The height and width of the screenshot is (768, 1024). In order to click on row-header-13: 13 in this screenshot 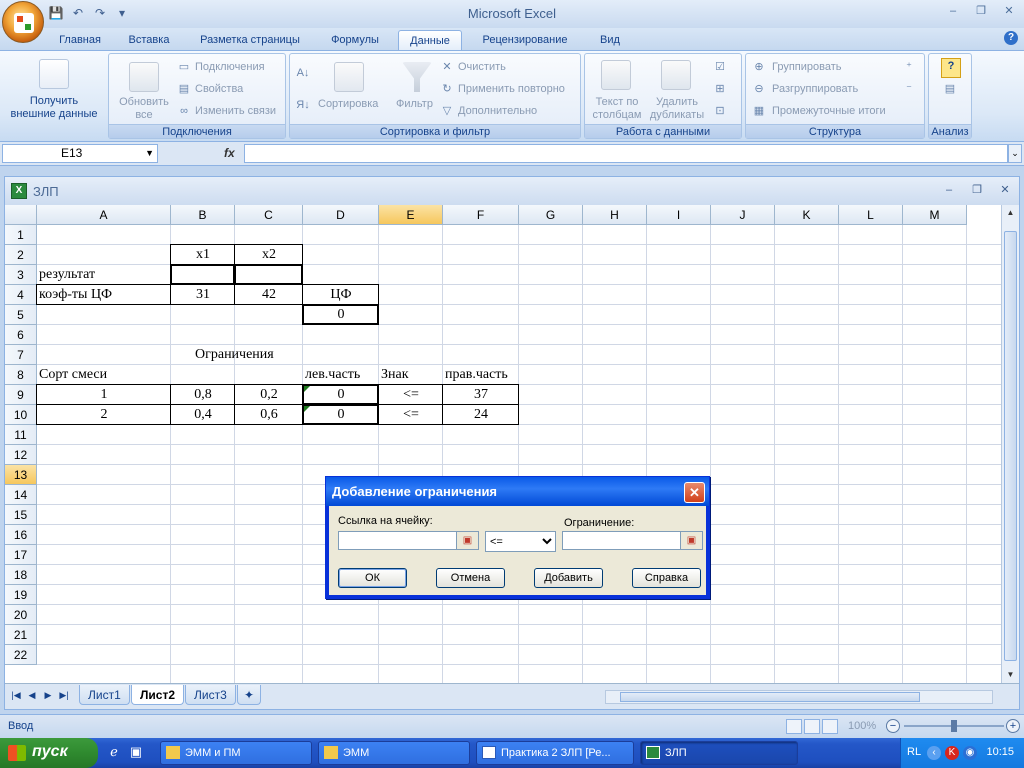, I will do `click(21, 475)`.